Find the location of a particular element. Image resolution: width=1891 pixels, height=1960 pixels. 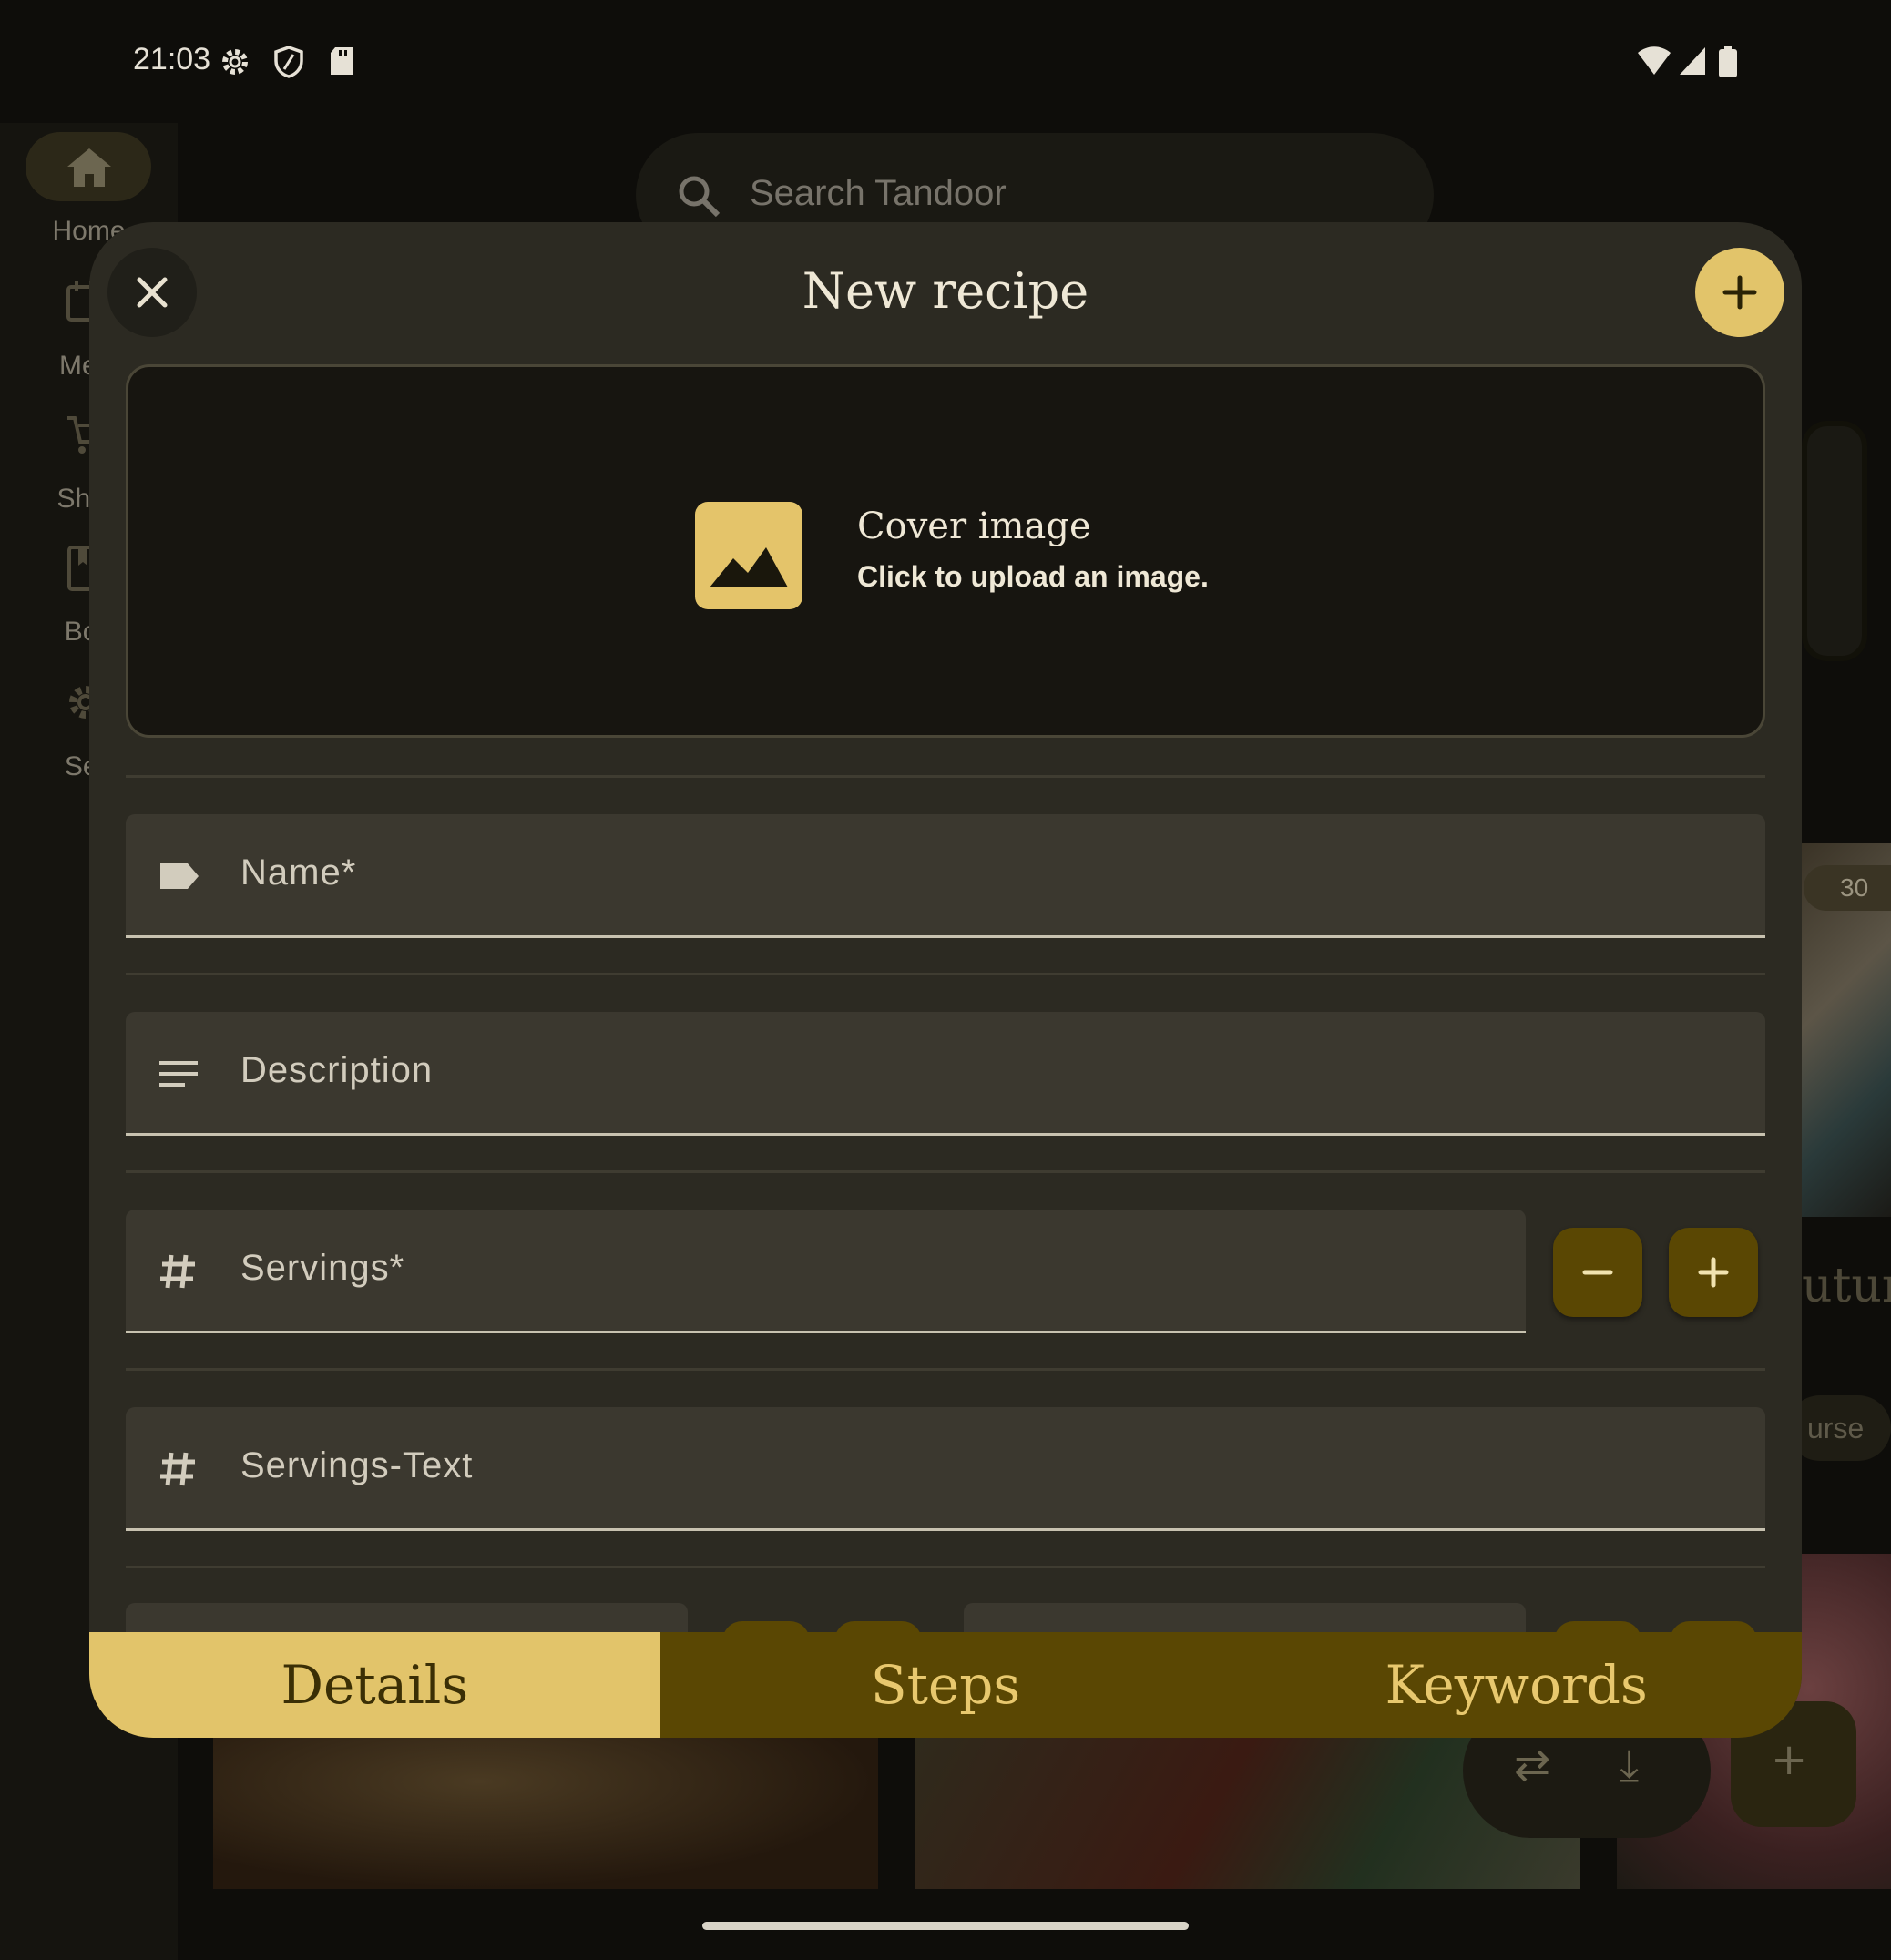

wifi-icon is located at coordinates (1654, 62).